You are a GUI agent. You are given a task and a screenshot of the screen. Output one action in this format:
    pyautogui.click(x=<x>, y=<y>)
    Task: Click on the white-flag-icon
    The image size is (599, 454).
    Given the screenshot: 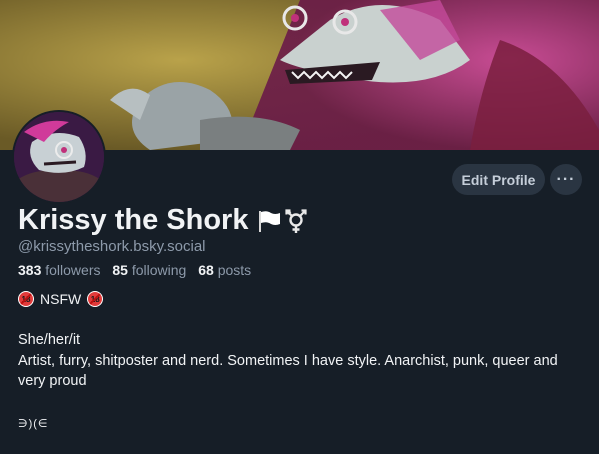 What is the action you would take?
    pyautogui.click(x=270, y=221)
    